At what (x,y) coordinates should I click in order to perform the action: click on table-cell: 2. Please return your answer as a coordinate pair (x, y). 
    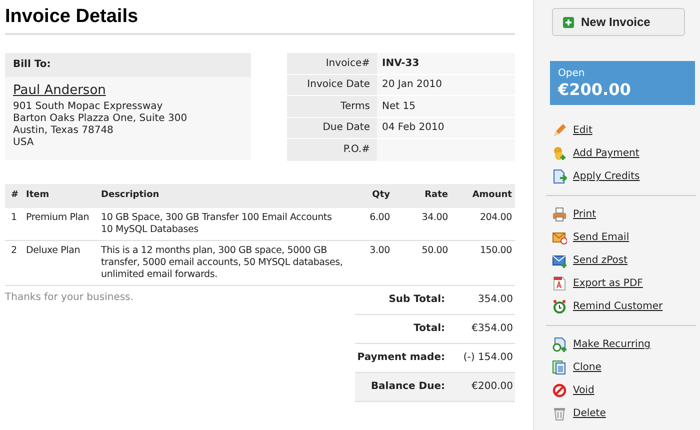
    Looking at the image, I should click on (14, 250).